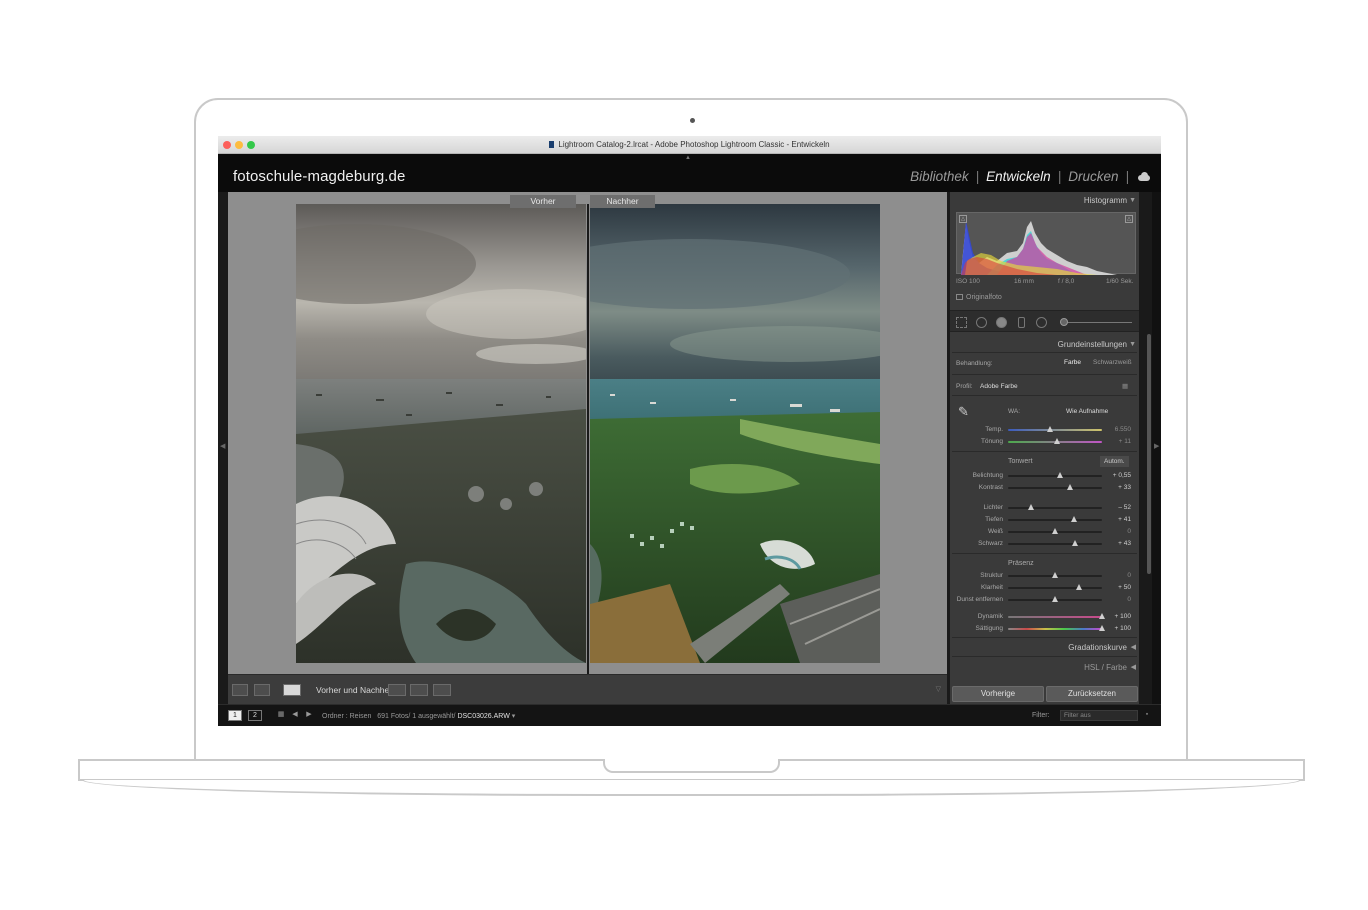 The width and height of the screenshot is (1368, 910). What do you see at coordinates (1144, 176) in the screenshot?
I see `cloud-sync-icon` at bounding box center [1144, 176].